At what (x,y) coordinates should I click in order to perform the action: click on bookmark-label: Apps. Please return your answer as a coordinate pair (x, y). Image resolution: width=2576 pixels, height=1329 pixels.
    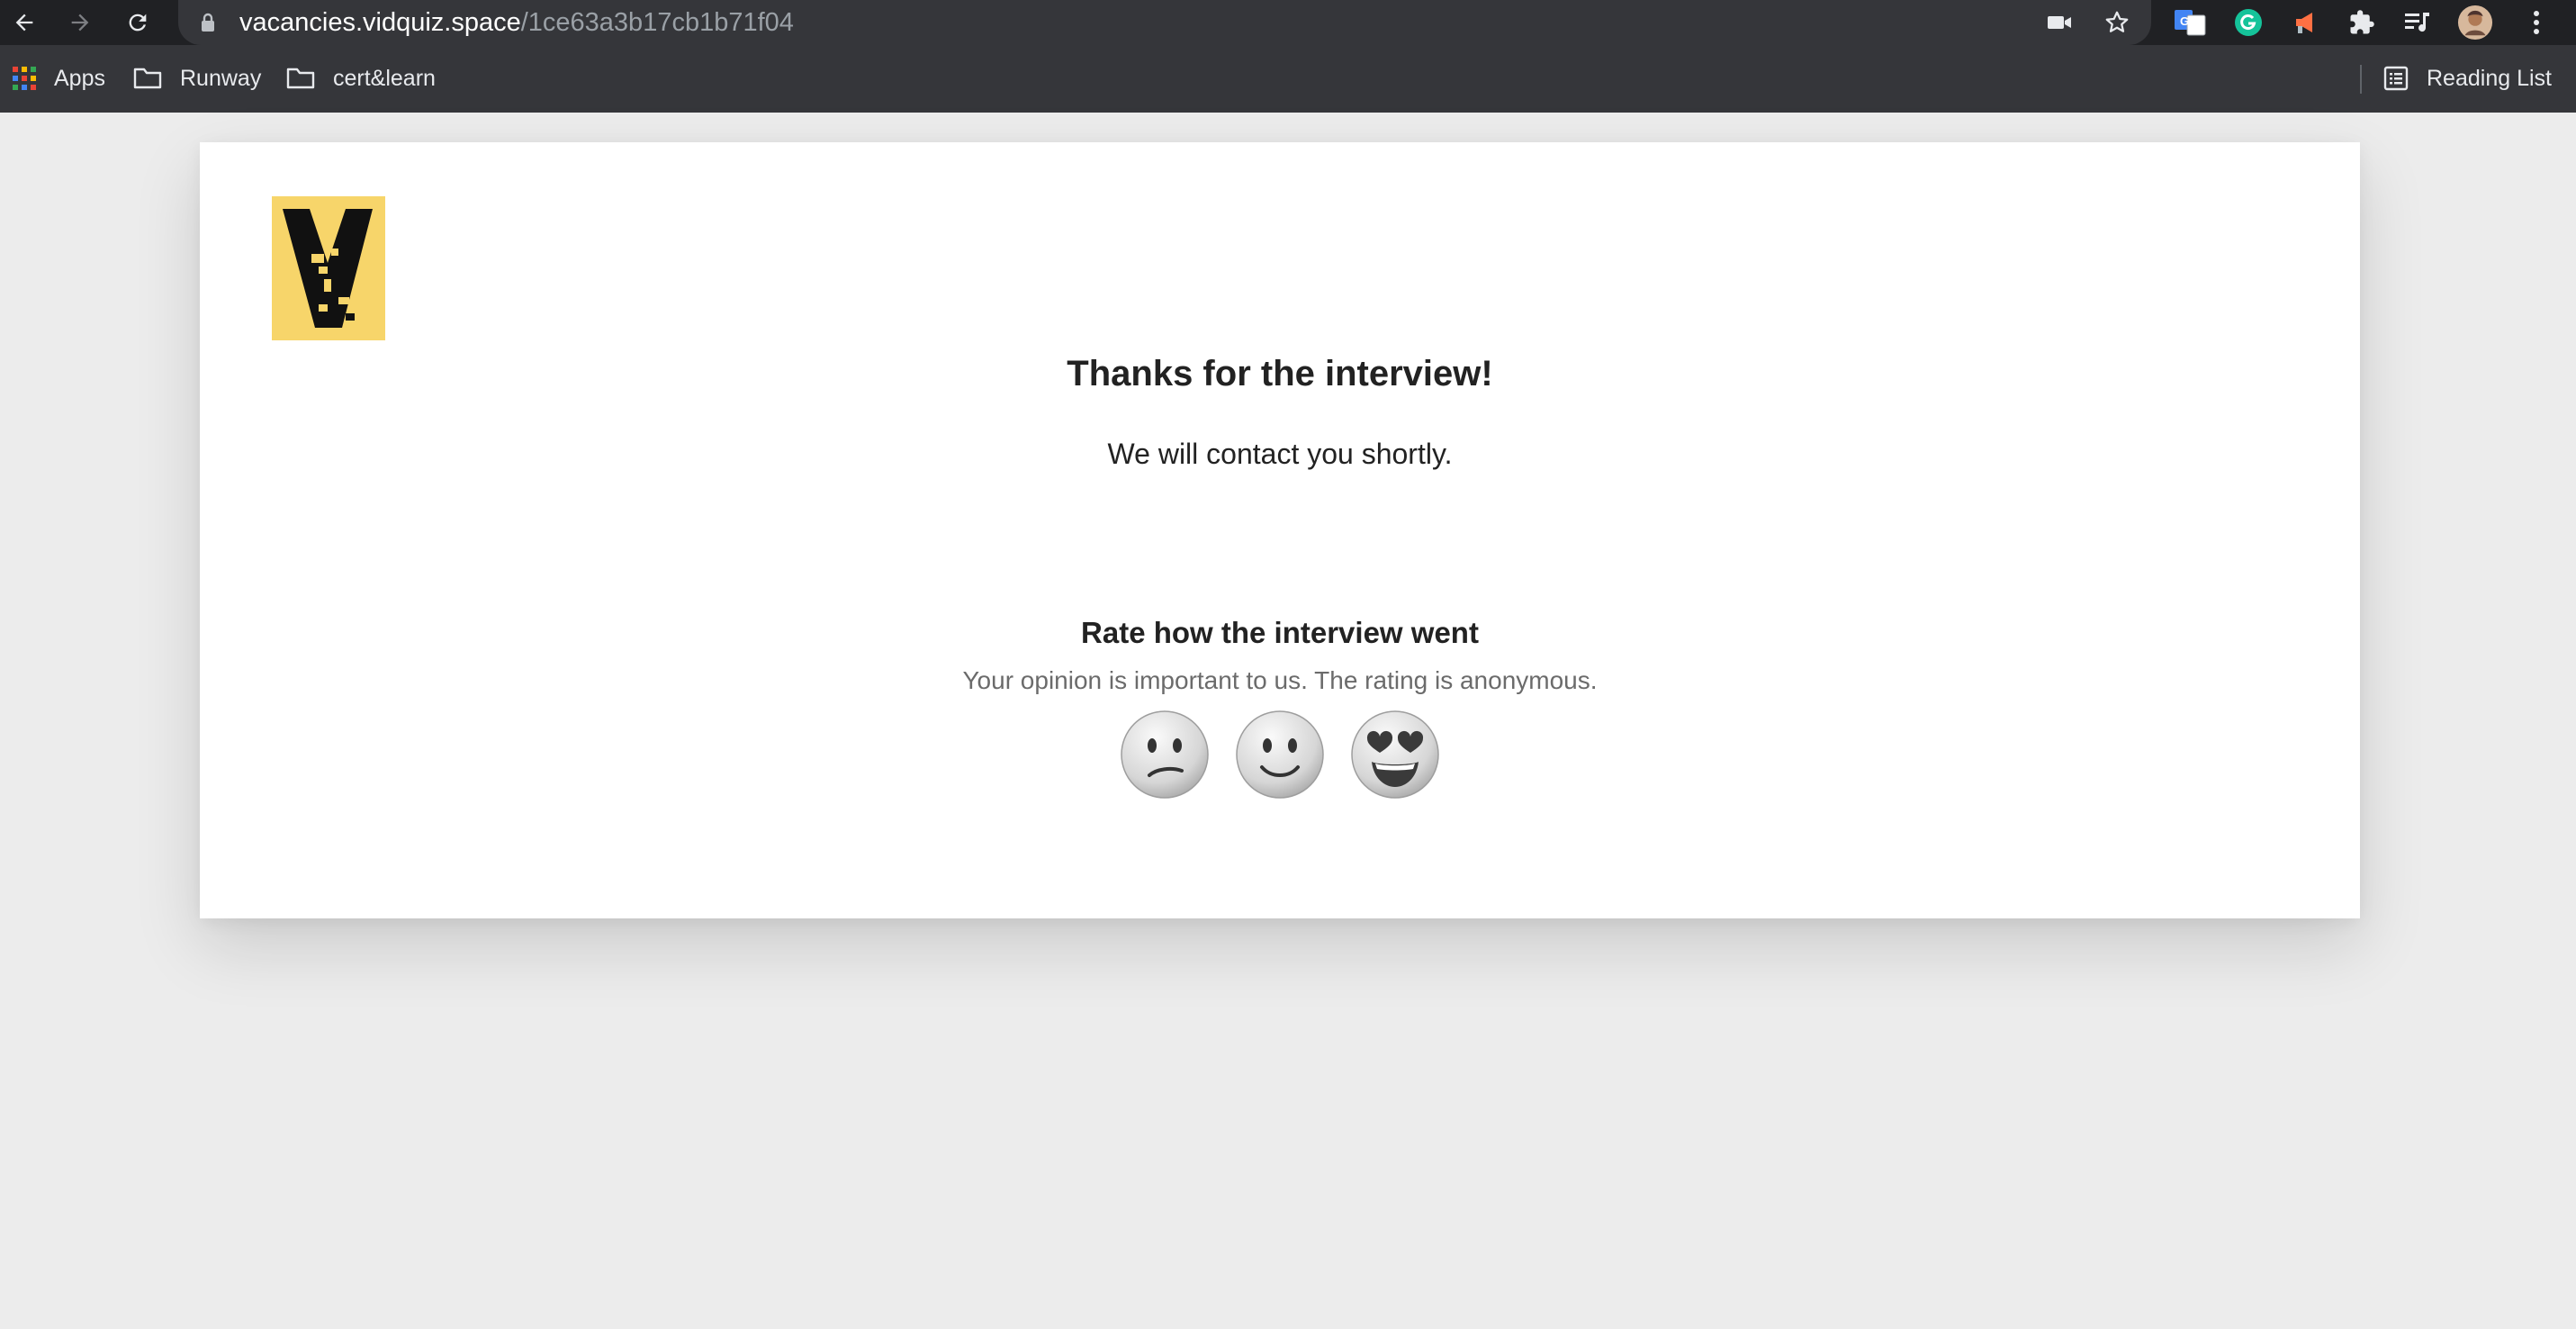
    Looking at the image, I should click on (79, 78).